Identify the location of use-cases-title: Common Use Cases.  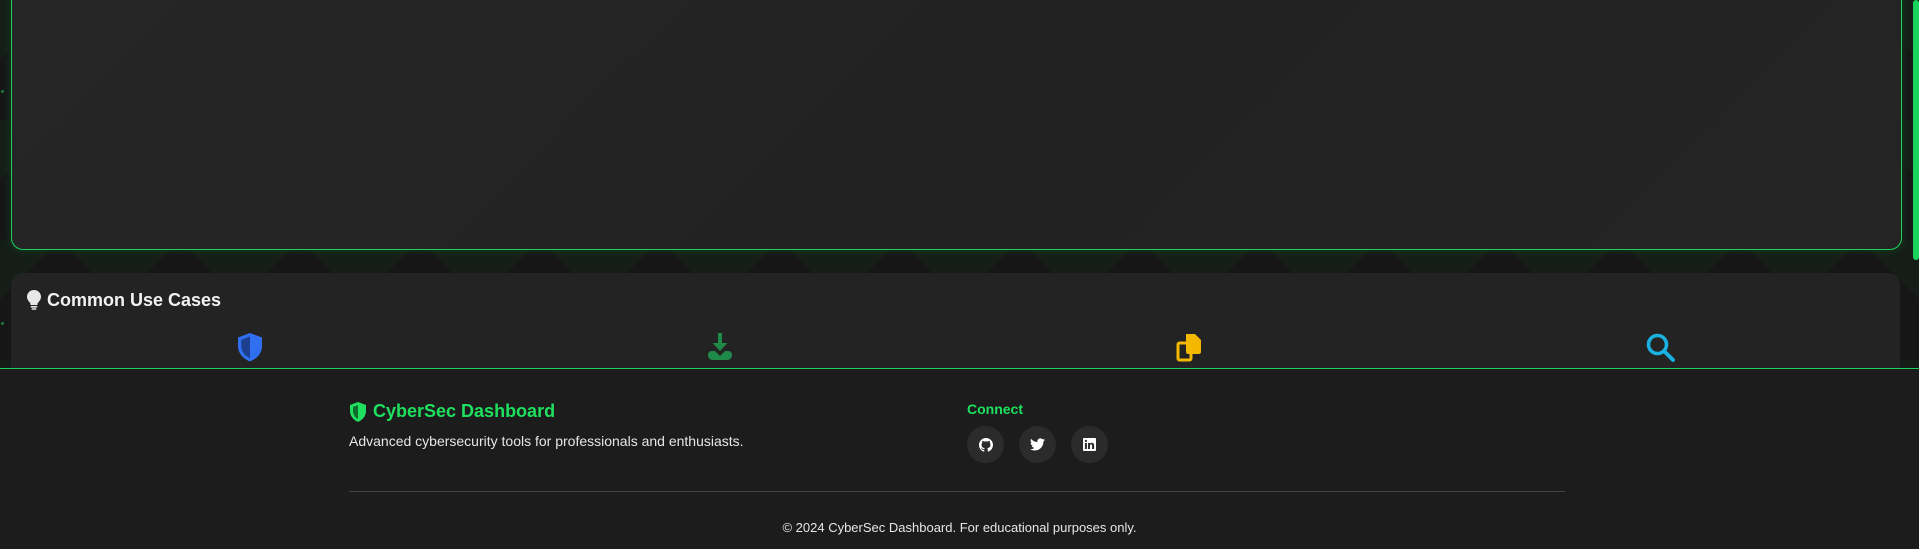
(134, 299).